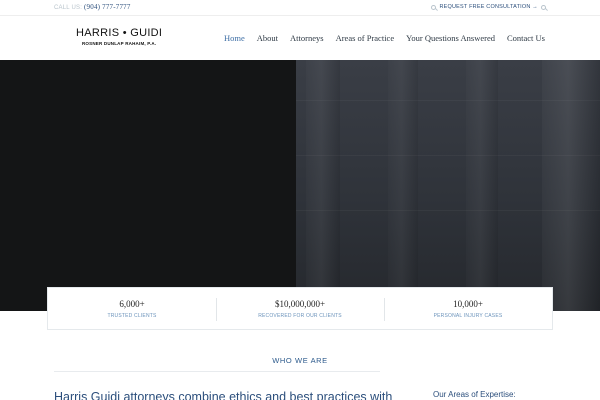  I want to click on logo-sub-text: ROSNER DUNLAP RAHAIM, P.A., so click(119, 43).